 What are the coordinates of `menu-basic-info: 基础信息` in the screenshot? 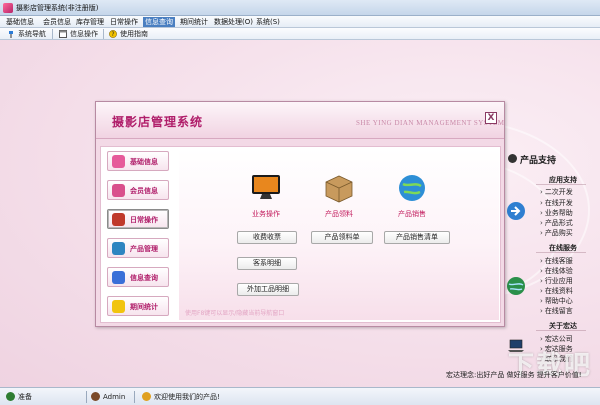 It's located at (20, 22).